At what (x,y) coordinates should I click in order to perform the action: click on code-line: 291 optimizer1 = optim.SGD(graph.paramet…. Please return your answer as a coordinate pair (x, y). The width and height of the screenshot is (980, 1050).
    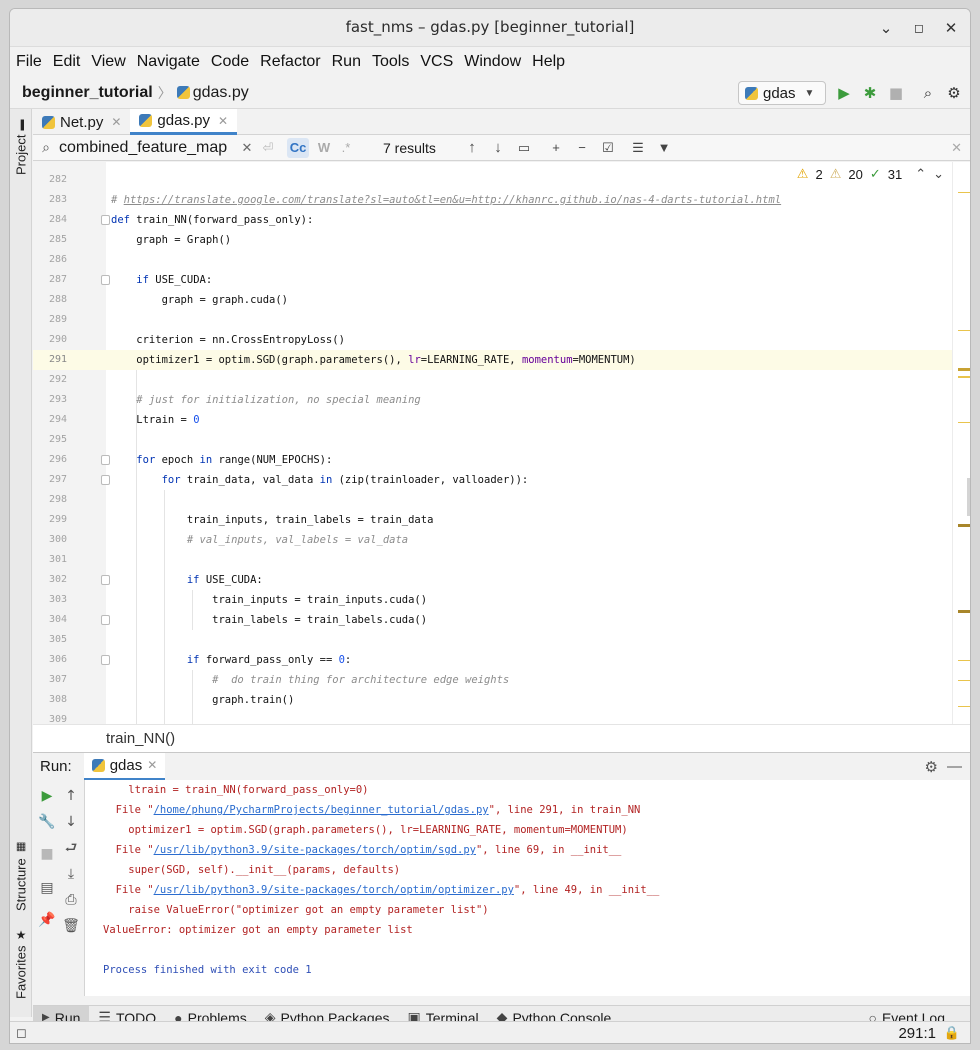
    Looking at the image, I should click on (492, 360).